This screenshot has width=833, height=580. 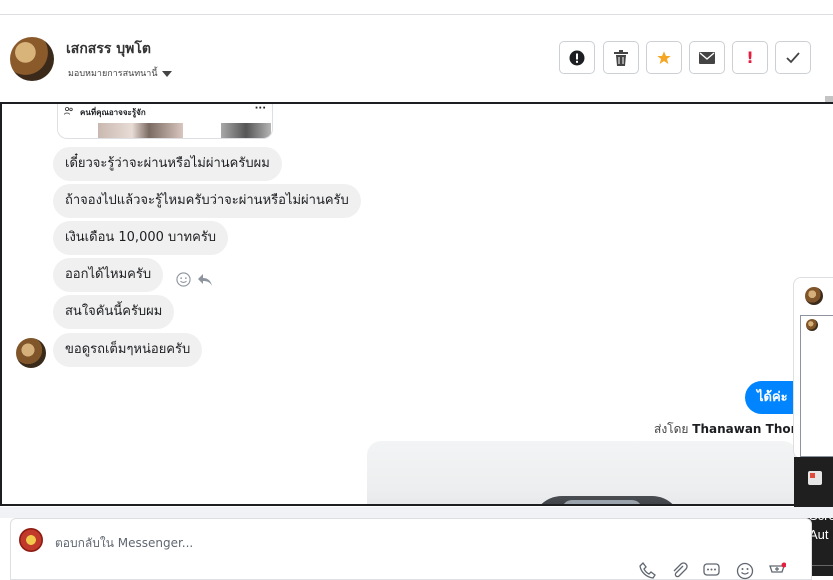 I want to click on report-spam-button, so click(x=577, y=57).